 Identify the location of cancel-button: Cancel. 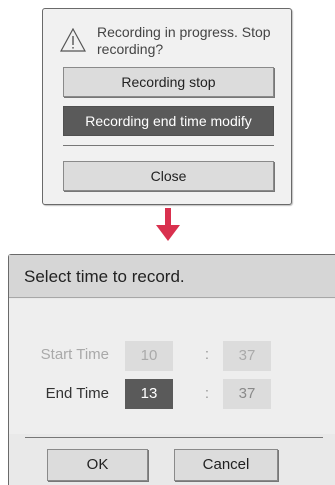
(226, 465).